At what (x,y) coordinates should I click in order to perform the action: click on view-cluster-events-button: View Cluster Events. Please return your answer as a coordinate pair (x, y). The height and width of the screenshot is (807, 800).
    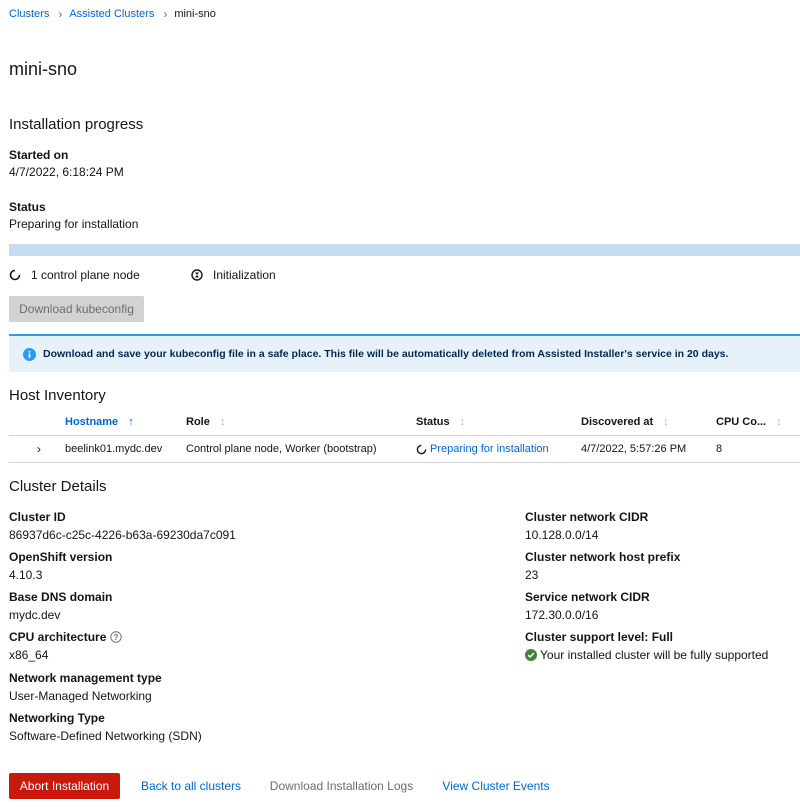
    Looking at the image, I should click on (496, 786).